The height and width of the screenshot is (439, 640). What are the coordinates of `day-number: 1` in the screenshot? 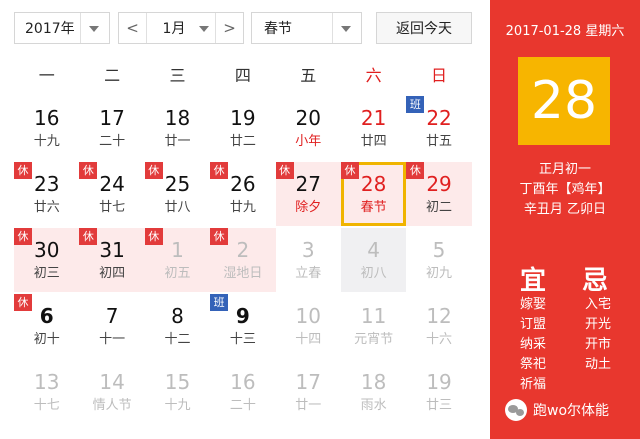 It's located at (177, 250).